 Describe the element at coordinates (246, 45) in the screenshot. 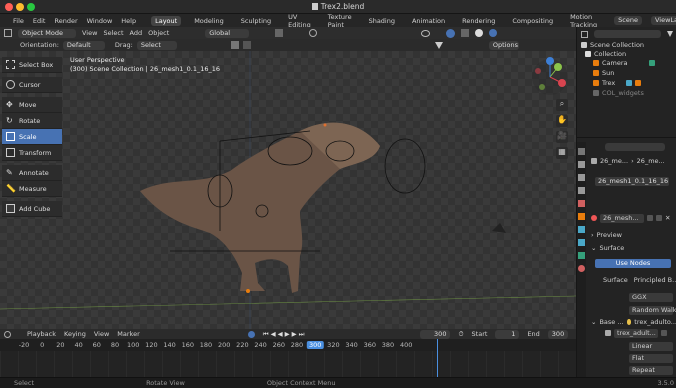

I see `snap-target-icon` at that location.